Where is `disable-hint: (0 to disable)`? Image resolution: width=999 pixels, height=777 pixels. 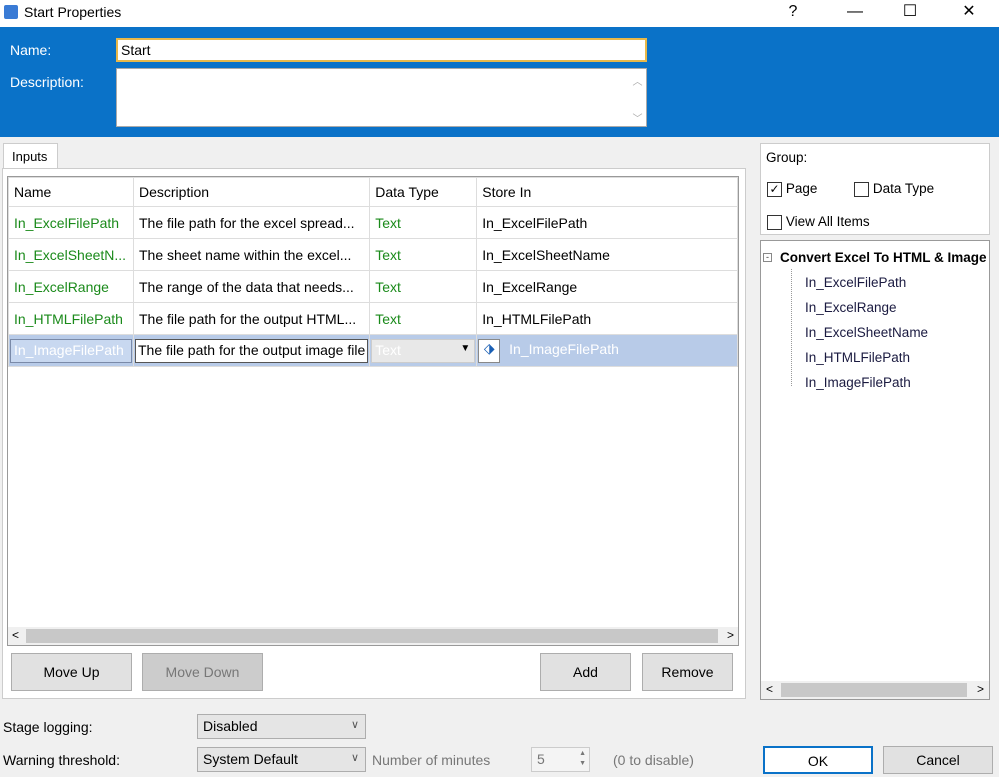
disable-hint: (0 to disable) is located at coordinates (653, 760).